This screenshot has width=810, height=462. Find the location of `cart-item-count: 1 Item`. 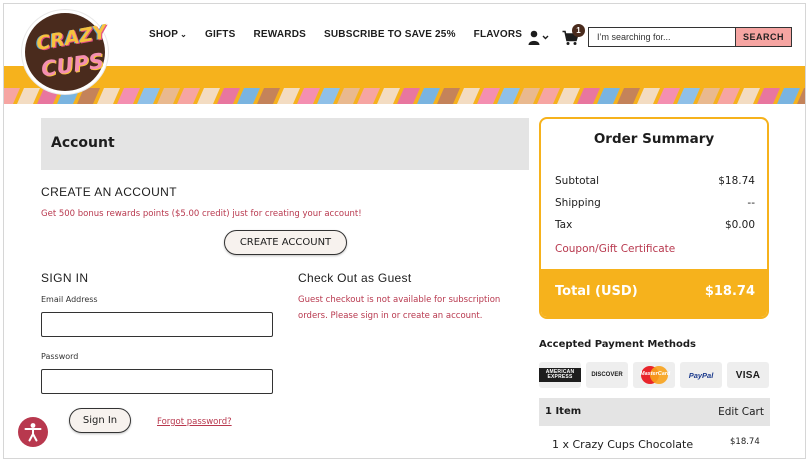

cart-item-count: 1 Item is located at coordinates (563, 411).